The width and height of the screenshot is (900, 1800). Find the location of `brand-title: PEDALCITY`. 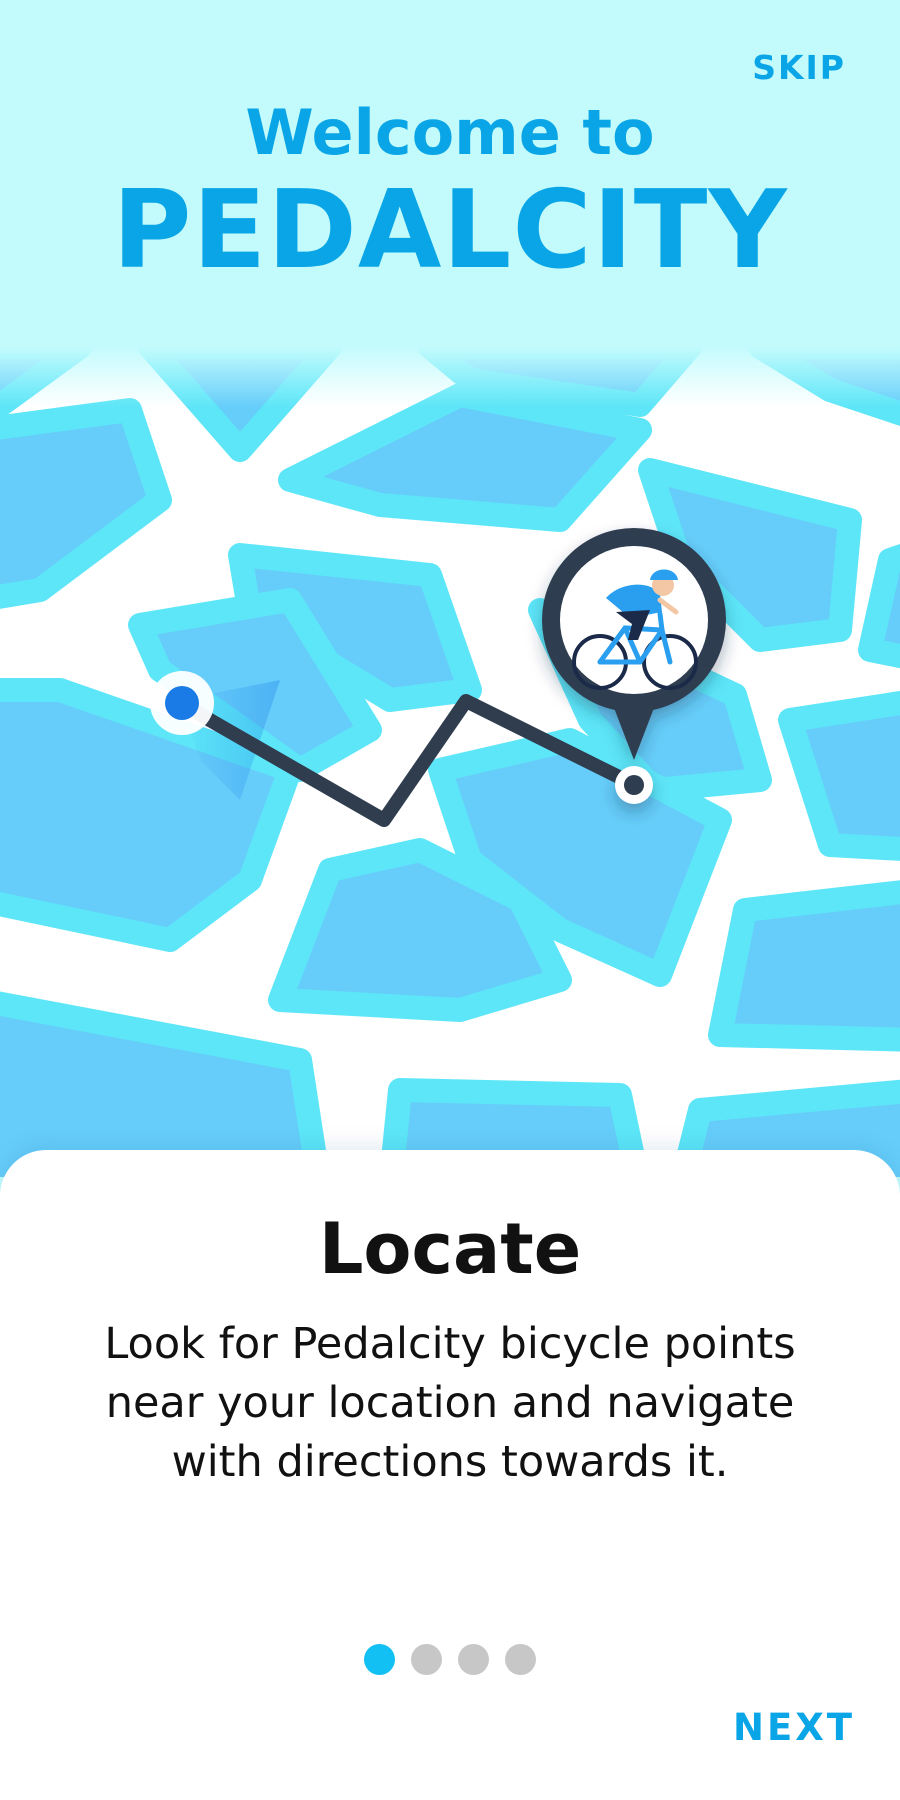

brand-title: PEDALCITY is located at coordinates (450, 230).